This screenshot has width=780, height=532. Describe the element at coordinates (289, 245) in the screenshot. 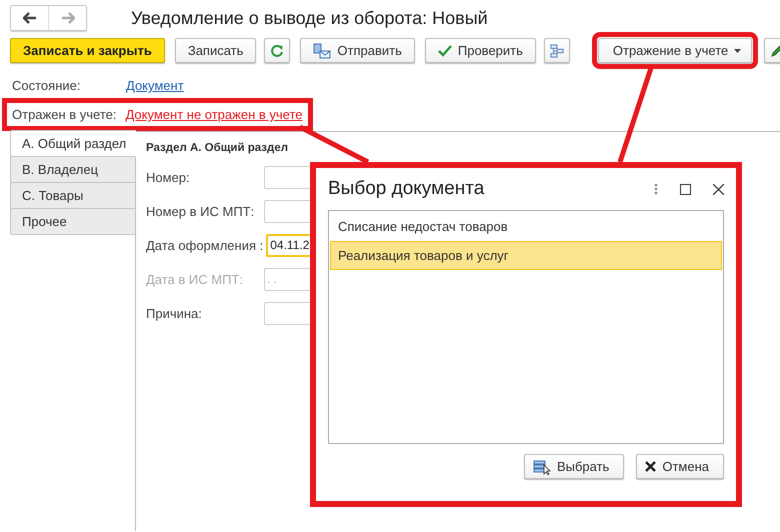

I see `input-field: 04.11.2` at that location.